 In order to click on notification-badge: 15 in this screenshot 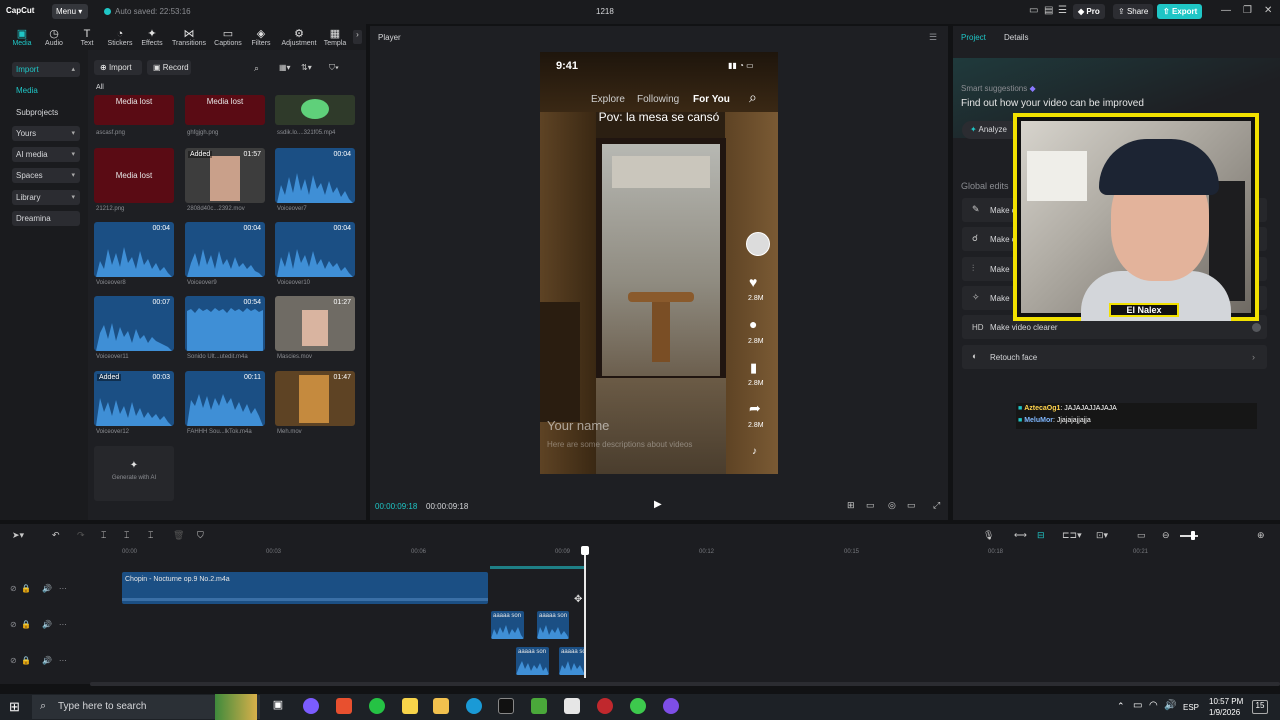, I will do `click(1260, 707)`.